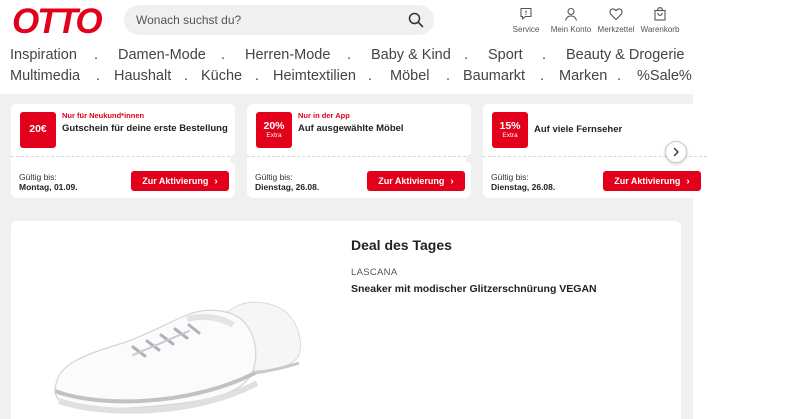 Image resolution: width=800 pixels, height=419 pixels. I want to click on coupon-badge: 20% Extra, so click(274, 130).